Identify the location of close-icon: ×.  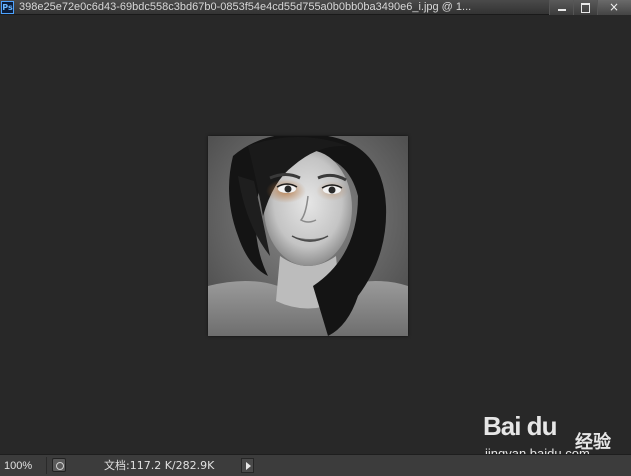
(614, 7).